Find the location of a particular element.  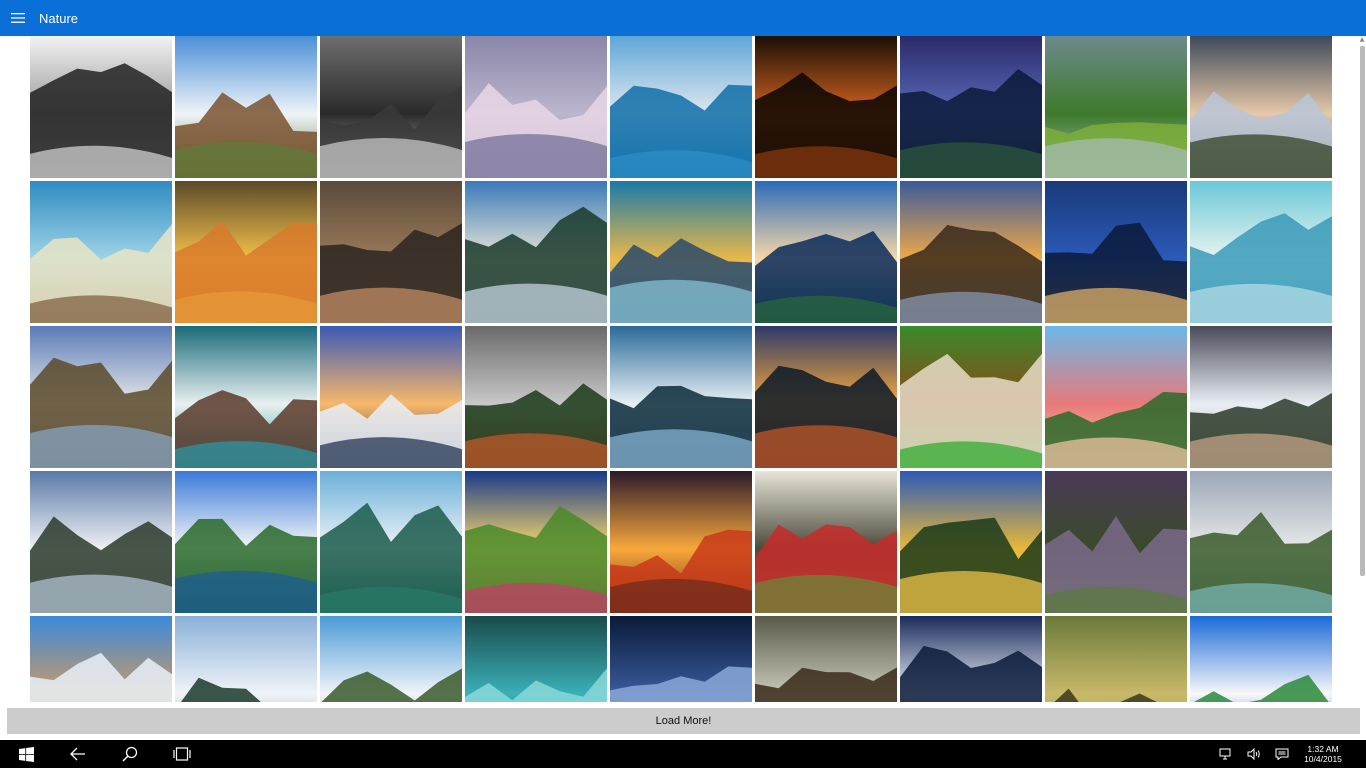

windows-start-icon is located at coordinates (26, 754).